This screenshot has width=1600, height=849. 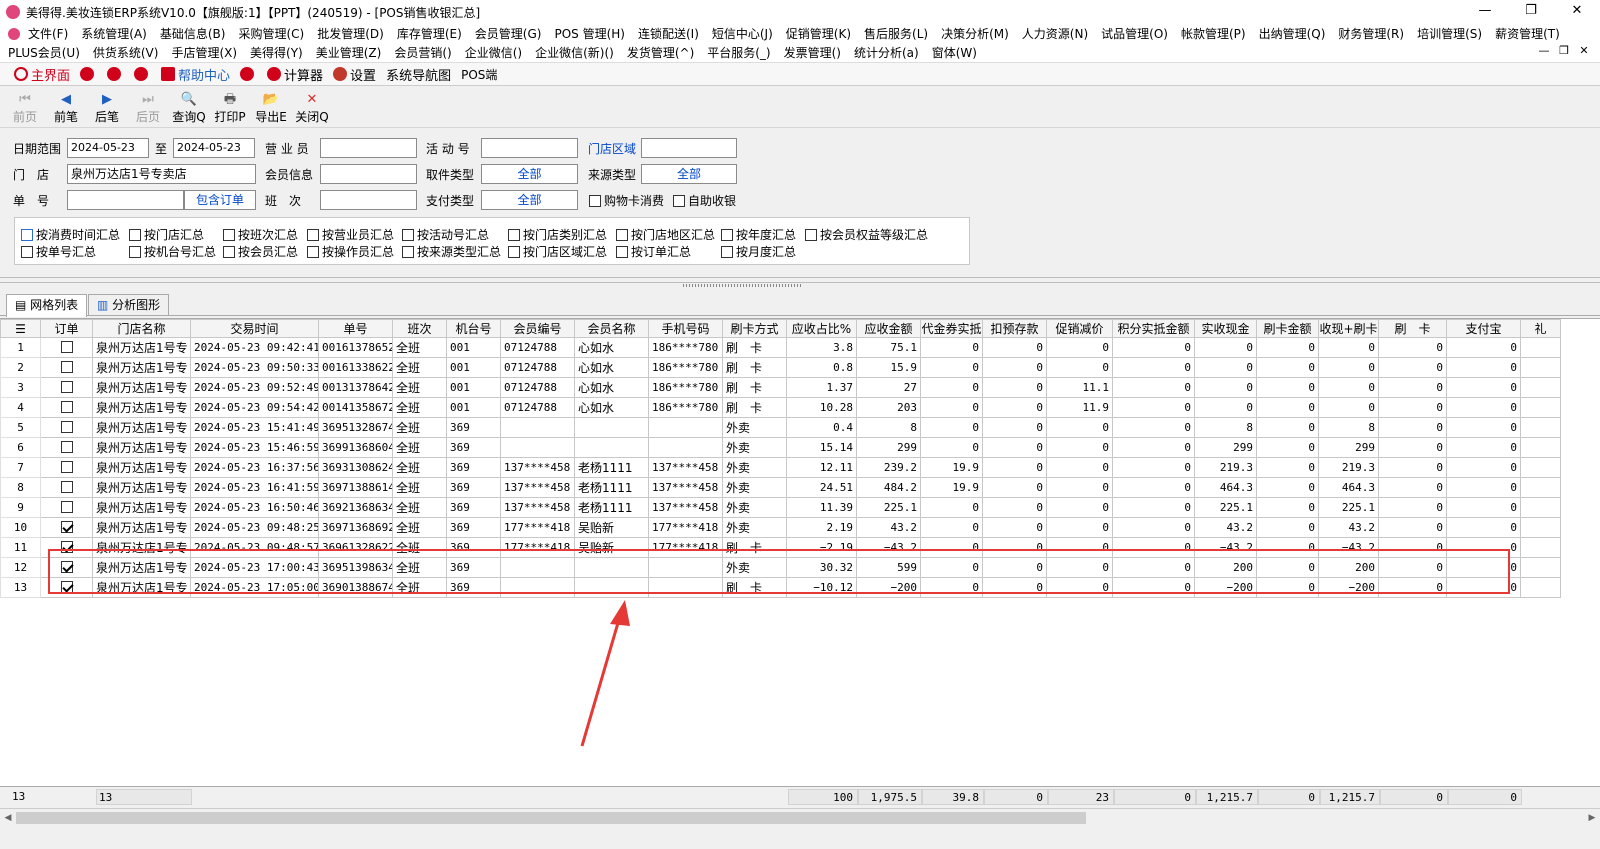 I want to click on menu-item-15: 帐款管理(P), so click(x=1213, y=33).